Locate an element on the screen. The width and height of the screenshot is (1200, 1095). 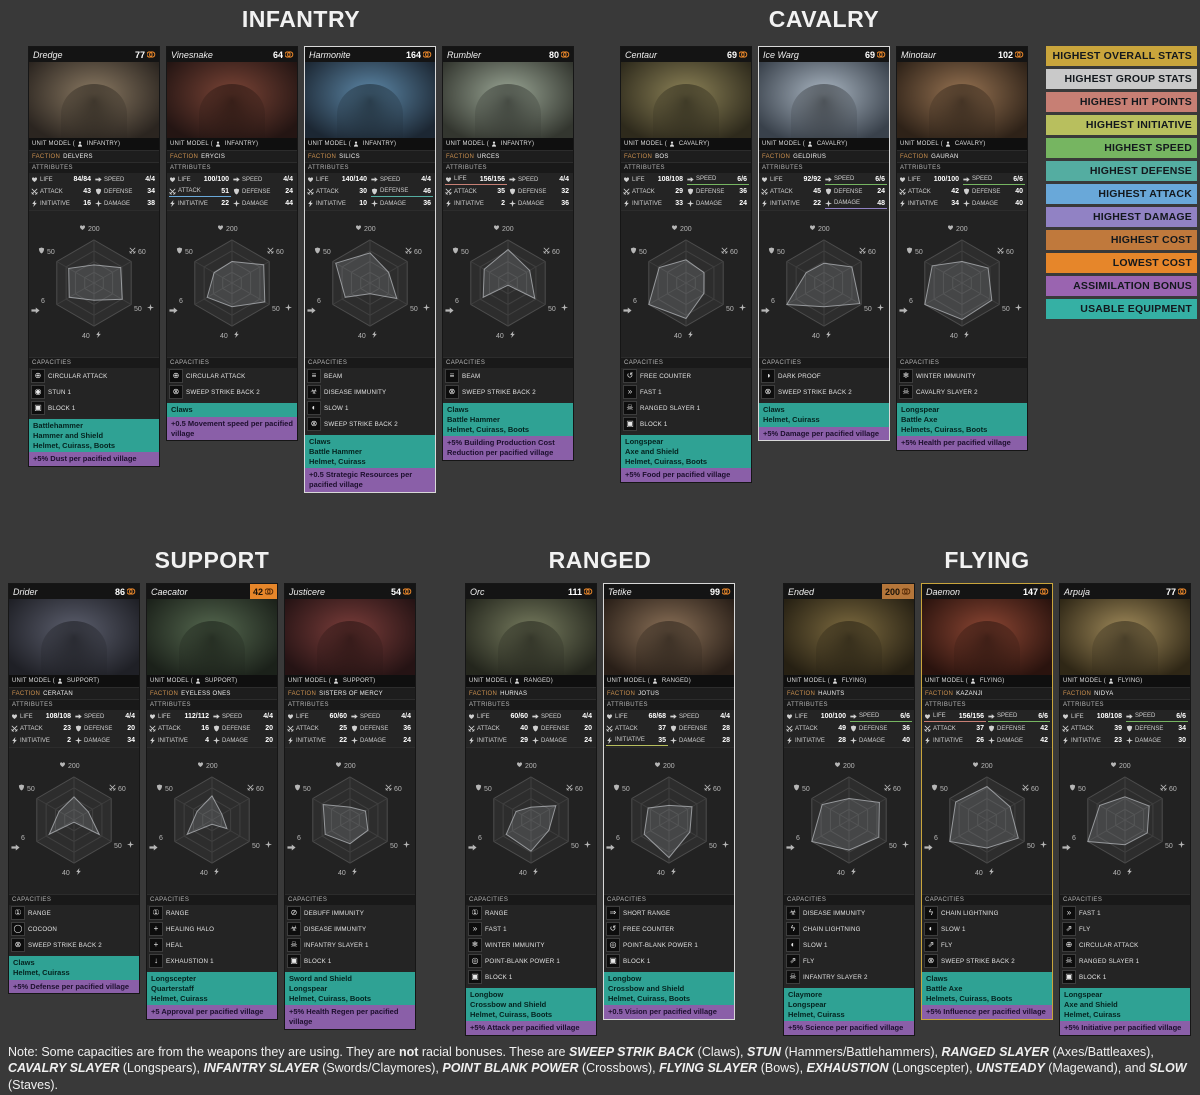
attr-damage: DAMAGE 24 is located at coordinates (382, 740).